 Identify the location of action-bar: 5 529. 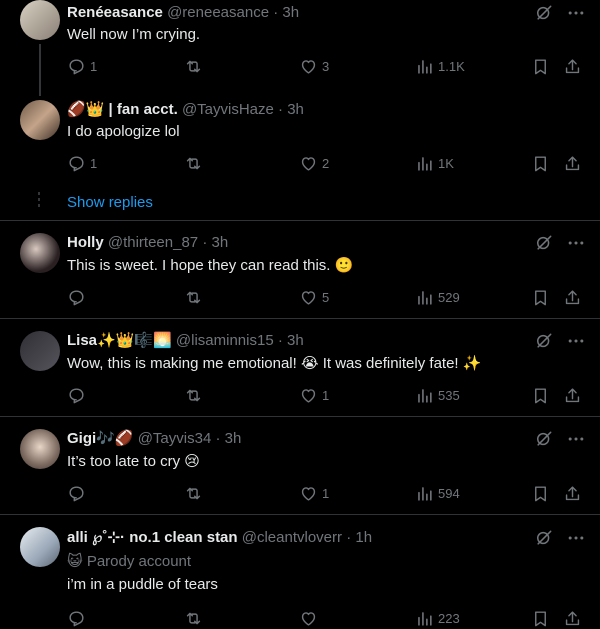
(327, 298).